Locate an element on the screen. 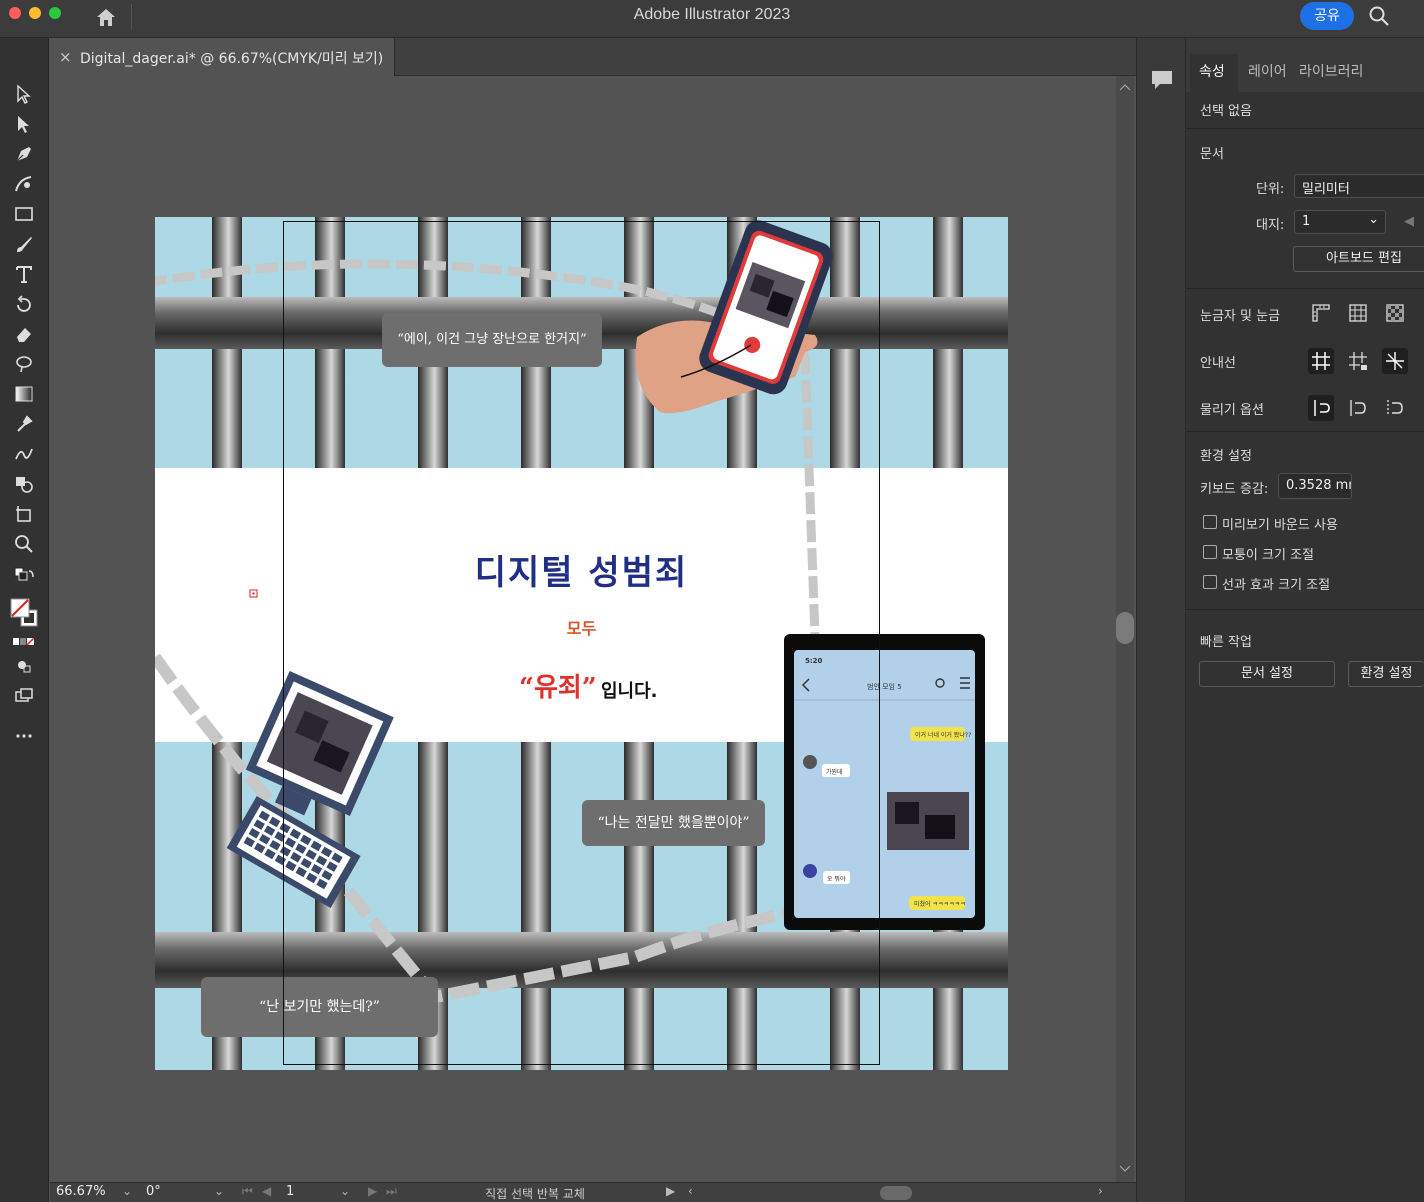 Image resolution: width=1424 pixels, height=1202 pixels. horizontal-scroll-thumb is located at coordinates (896, 1193).